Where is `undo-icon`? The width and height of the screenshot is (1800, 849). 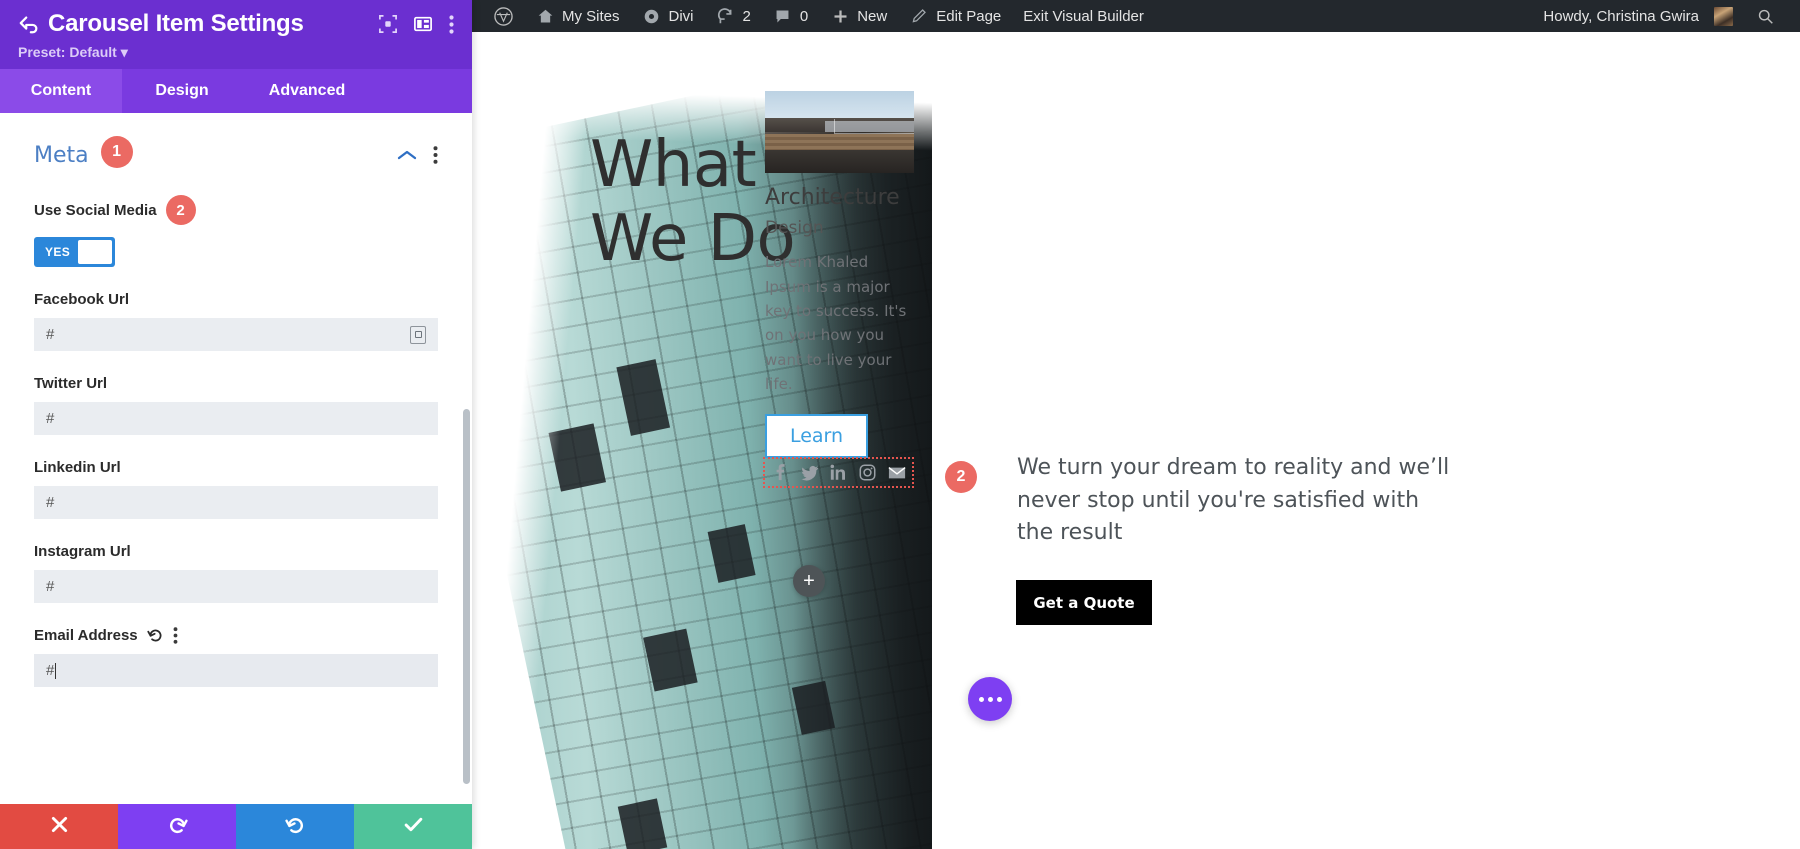
undo-icon is located at coordinates (177, 827).